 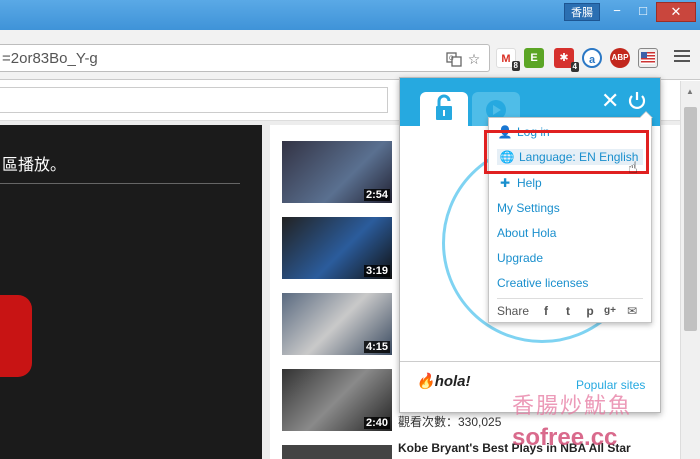 I want to click on video-thumbnail, so click(x=337, y=452).